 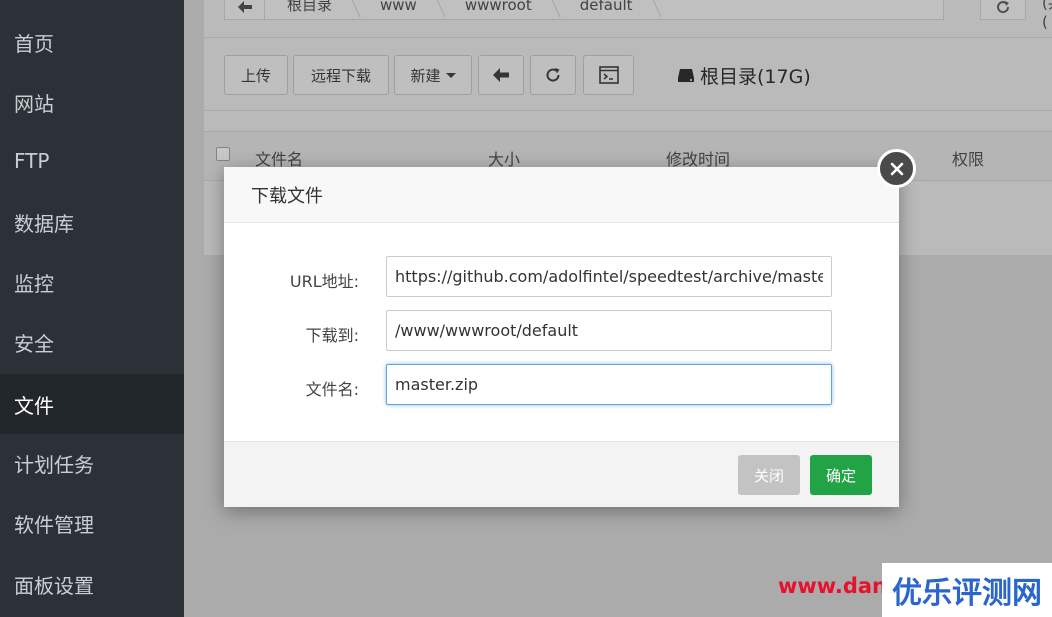 I want to click on sidebar-item-monitor: 监控, so click(x=92, y=282).